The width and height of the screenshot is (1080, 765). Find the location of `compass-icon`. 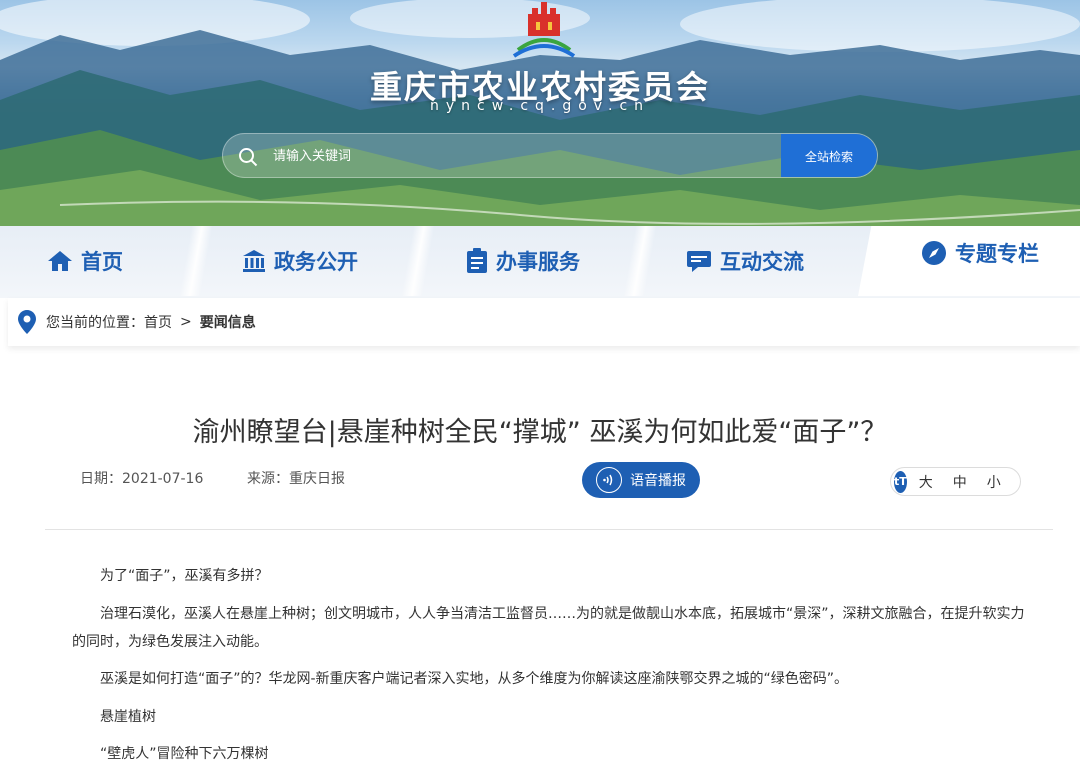

compass-icon is located at coordinates (934, 253).